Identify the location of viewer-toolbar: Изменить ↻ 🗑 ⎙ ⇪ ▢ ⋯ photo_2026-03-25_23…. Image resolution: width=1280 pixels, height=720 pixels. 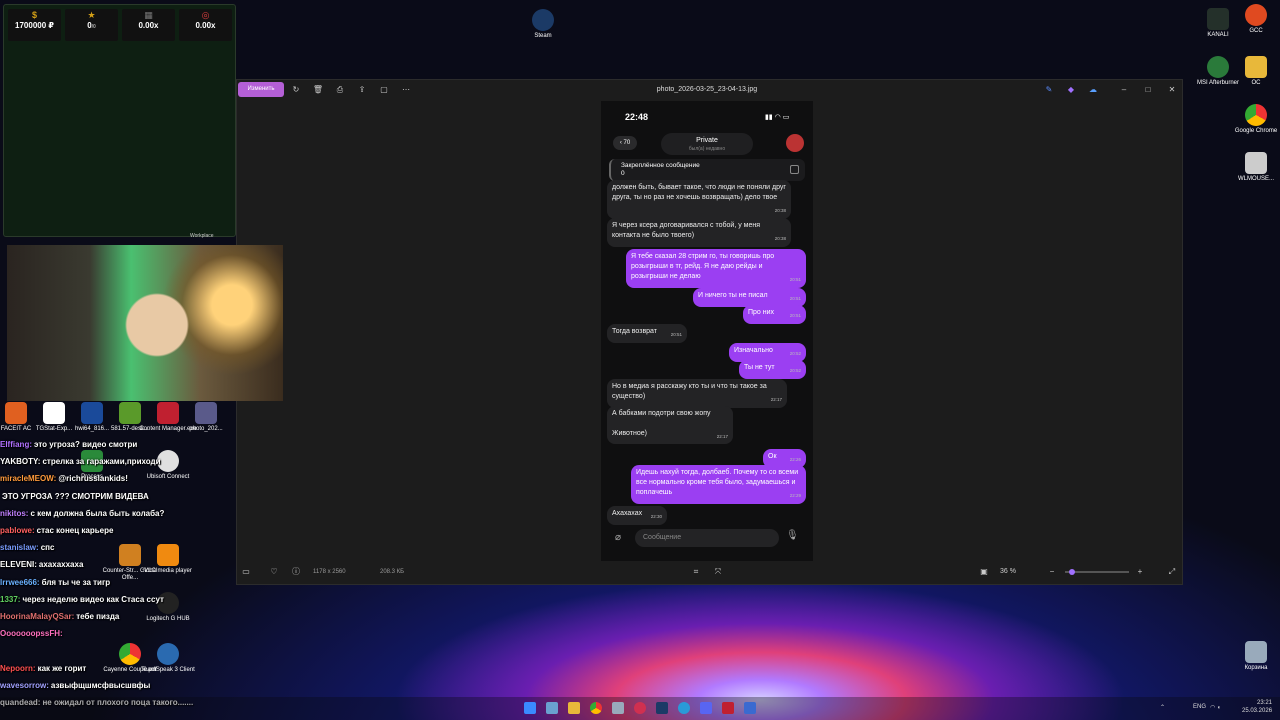
(709, 90).